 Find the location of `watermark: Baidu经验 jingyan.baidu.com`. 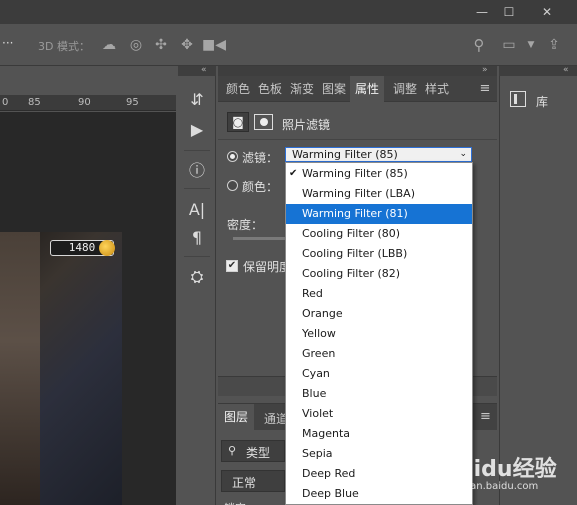

watermark: Baidu经验 jingyan.baidu.com is located at coordinates (508, 474).